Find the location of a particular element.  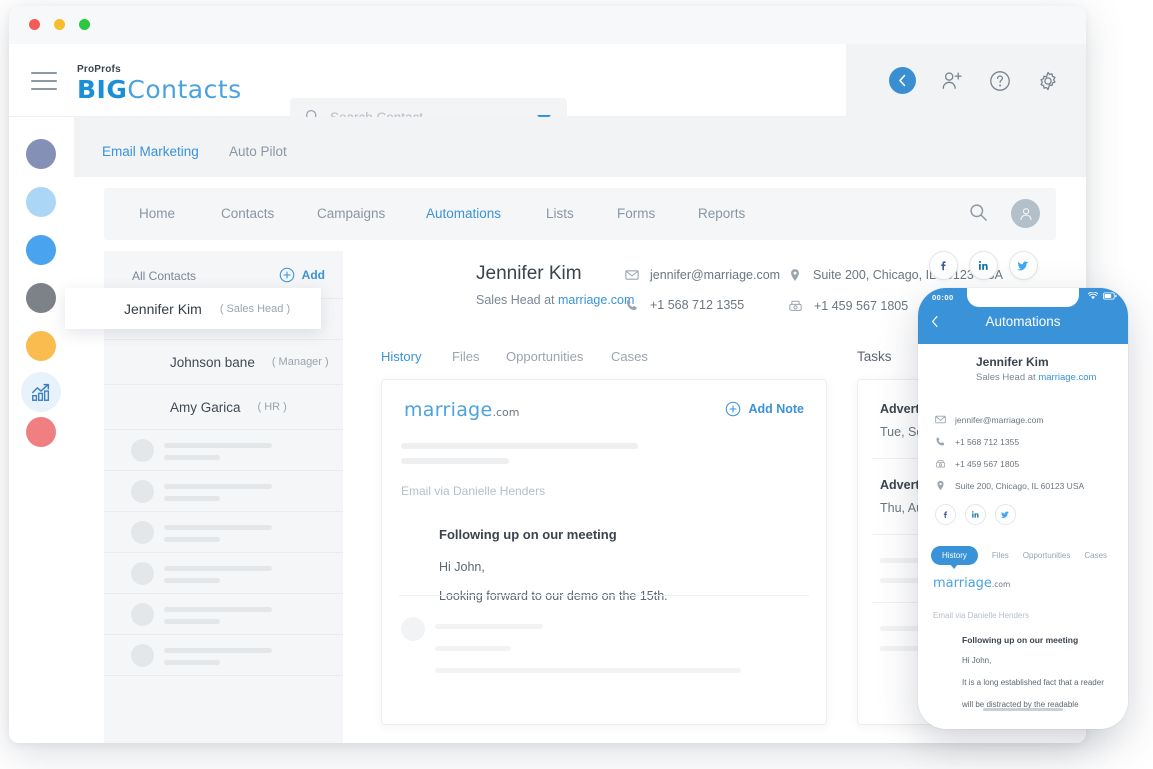

phone-contact-title: Sales Head at marriage.com is located at coordinates (1036, 377).